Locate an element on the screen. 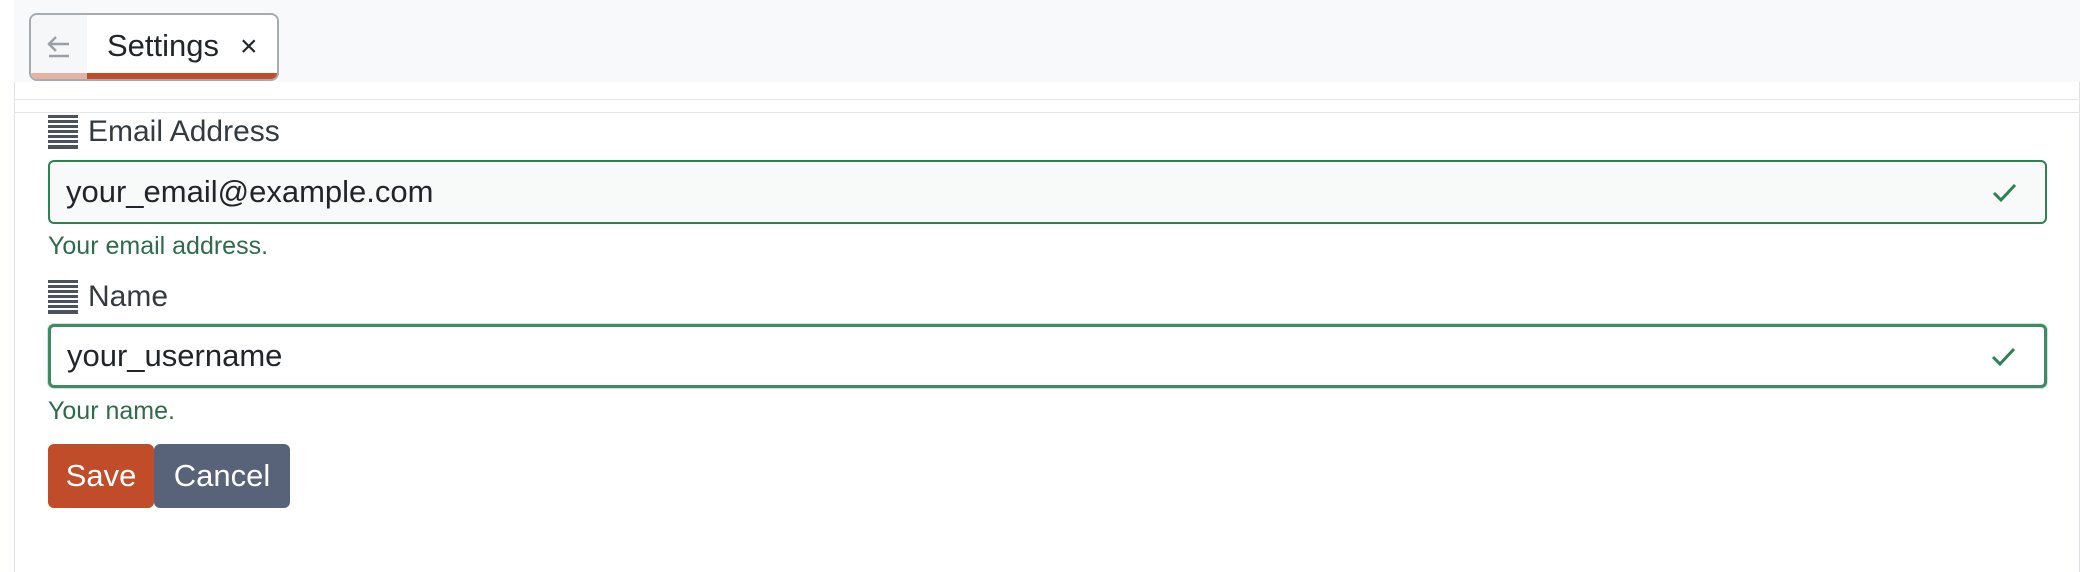  arrow-left-icon is located at coordinates (59, 47).